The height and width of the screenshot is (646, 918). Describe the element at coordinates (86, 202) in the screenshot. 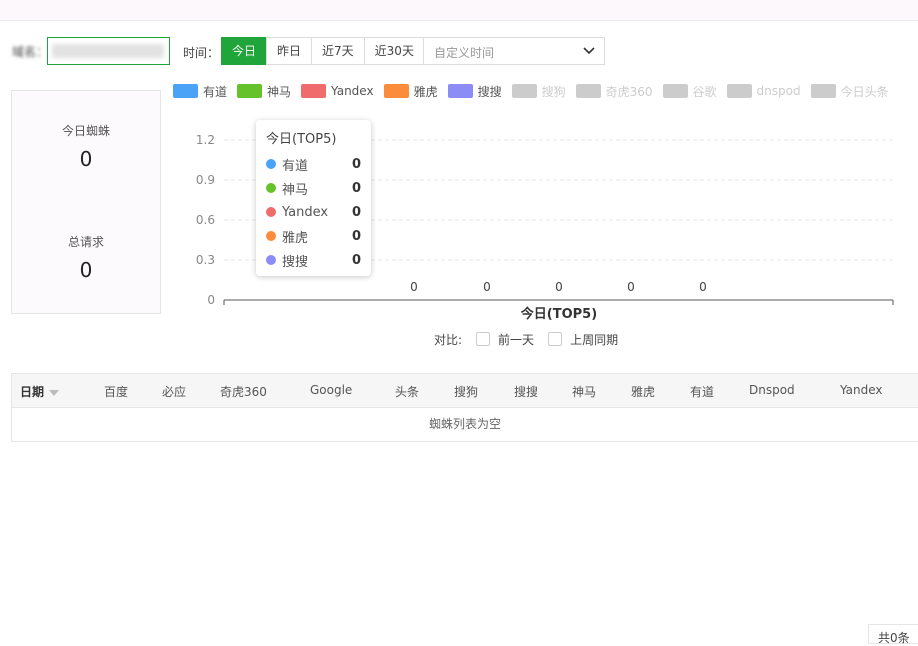

I see `stats-panel: 今日蜘蛛 0 总请求 0` at that location.